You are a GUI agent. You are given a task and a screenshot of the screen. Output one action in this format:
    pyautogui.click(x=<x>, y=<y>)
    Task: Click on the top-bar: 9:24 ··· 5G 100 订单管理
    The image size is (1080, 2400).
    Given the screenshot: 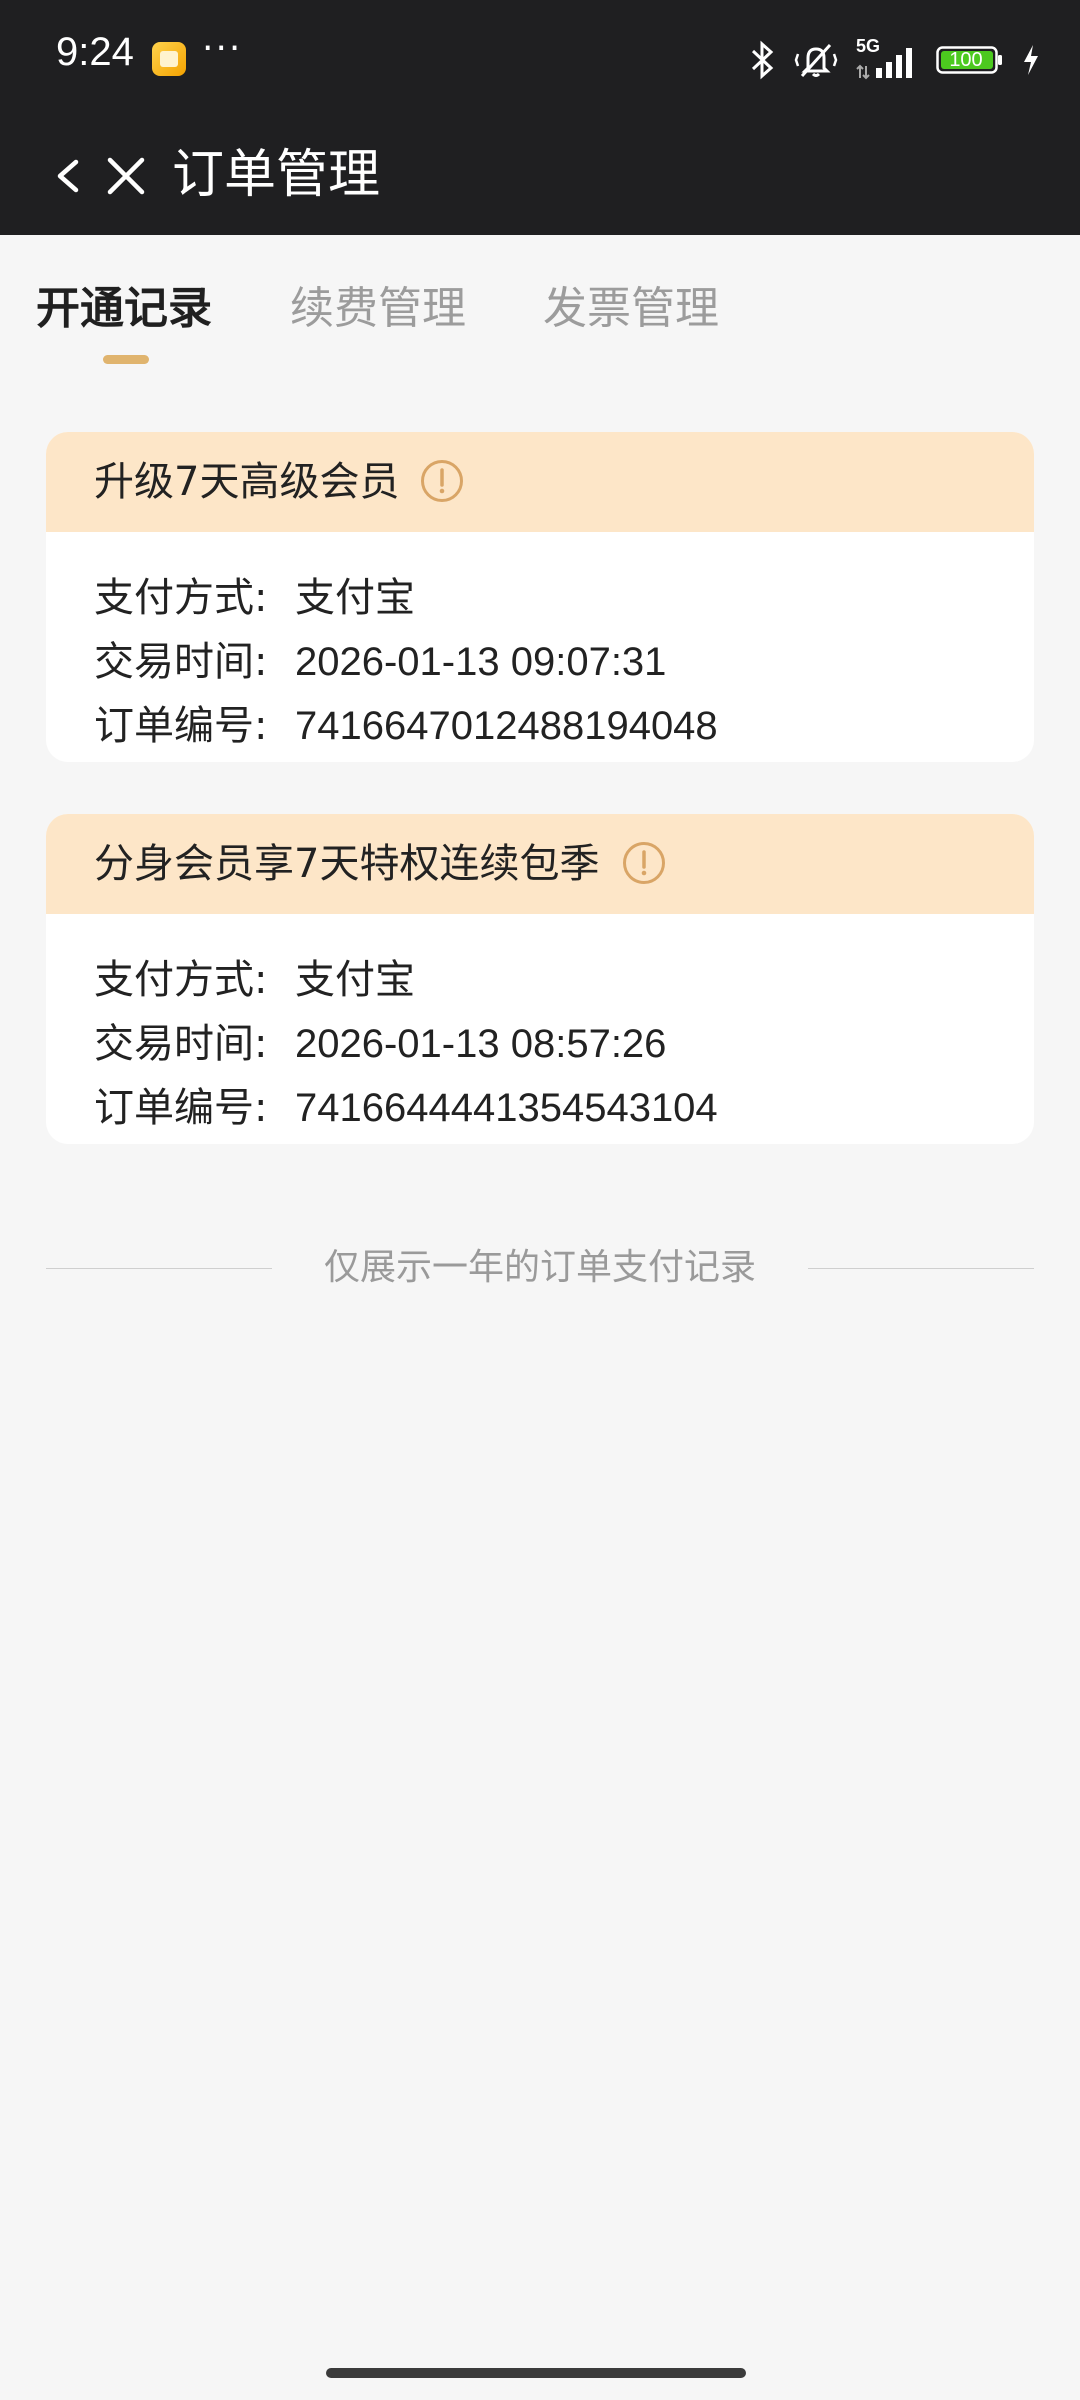 What is the action you would take?
    pyautogui.click(x=540, y=117)
    